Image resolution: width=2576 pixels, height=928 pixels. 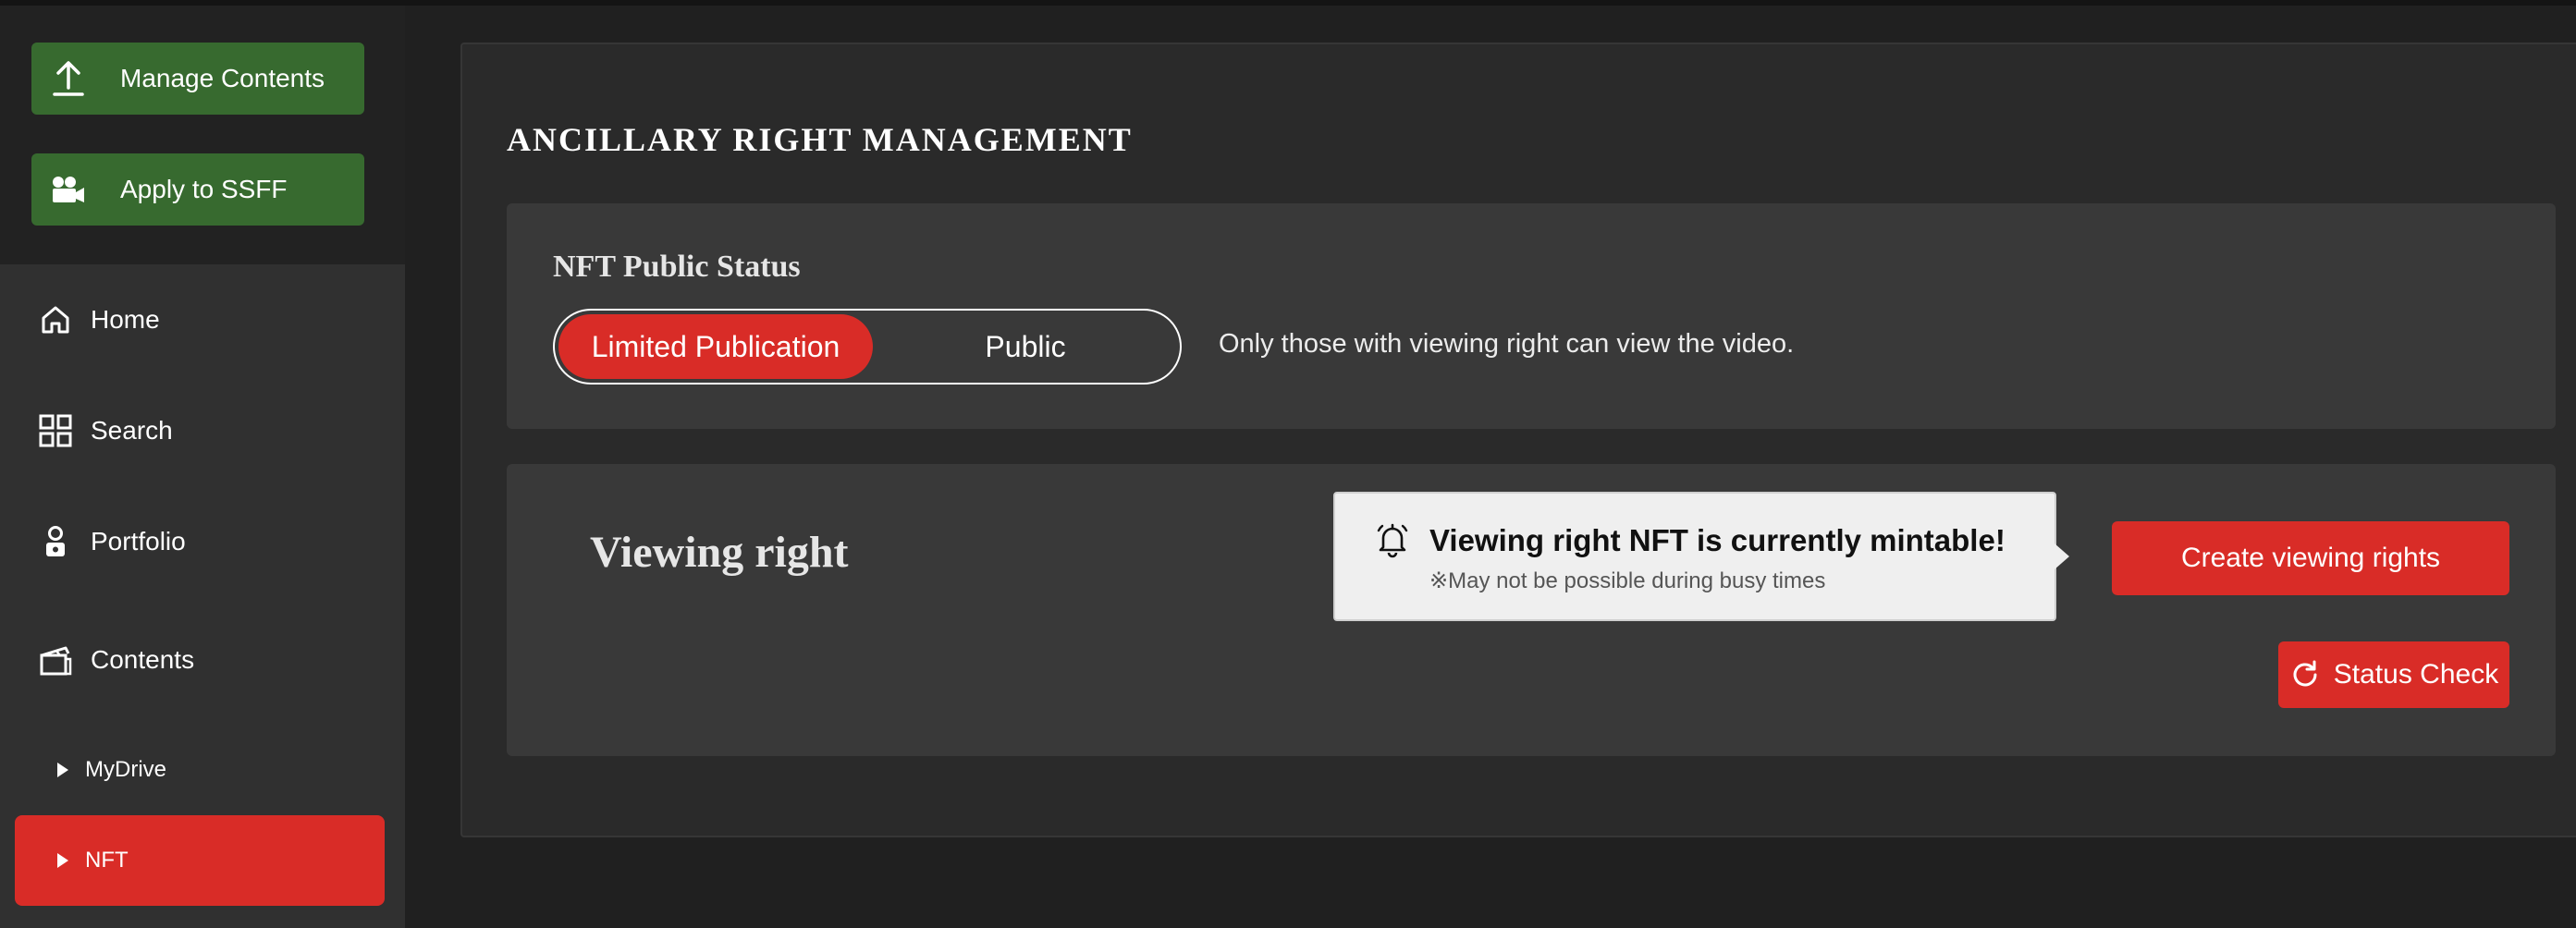 What do you see at coordinates (1026, 346) in the screenshot?
I see `public-option: Public` at bounding box center [1026, 346].